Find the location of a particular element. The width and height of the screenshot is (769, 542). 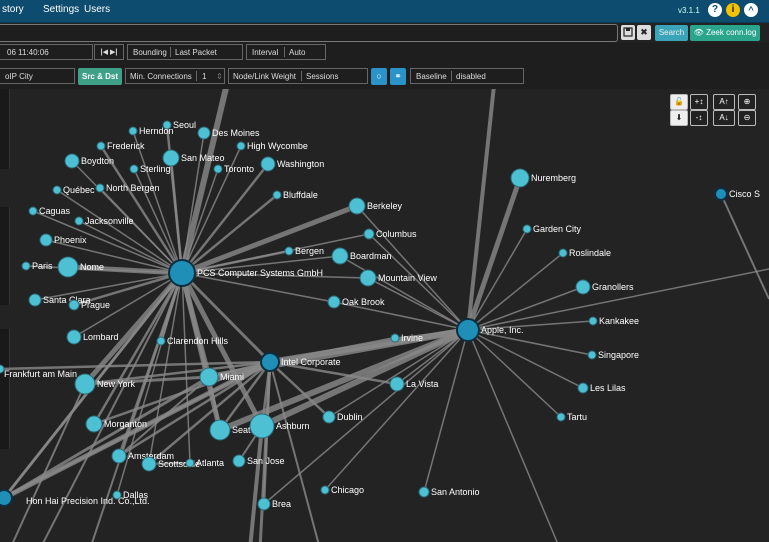

weight-select: Node/Link Weight Sessions is located at coordinates (298, 76).